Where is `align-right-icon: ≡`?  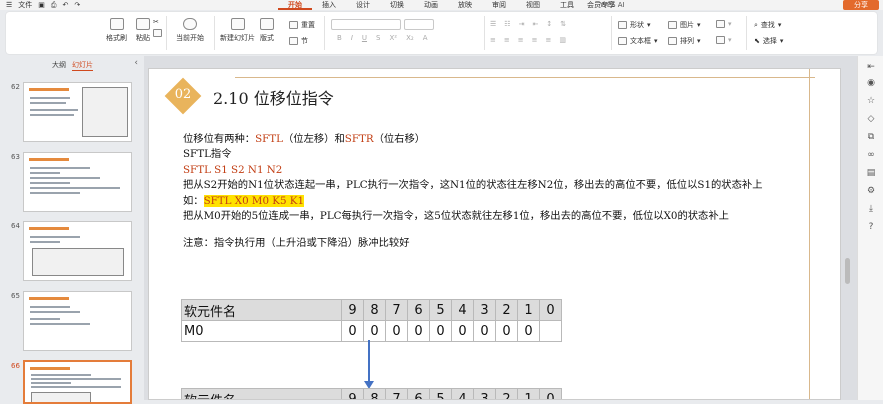 align-right-icon: ≡ is located at coordinates (521, 40).